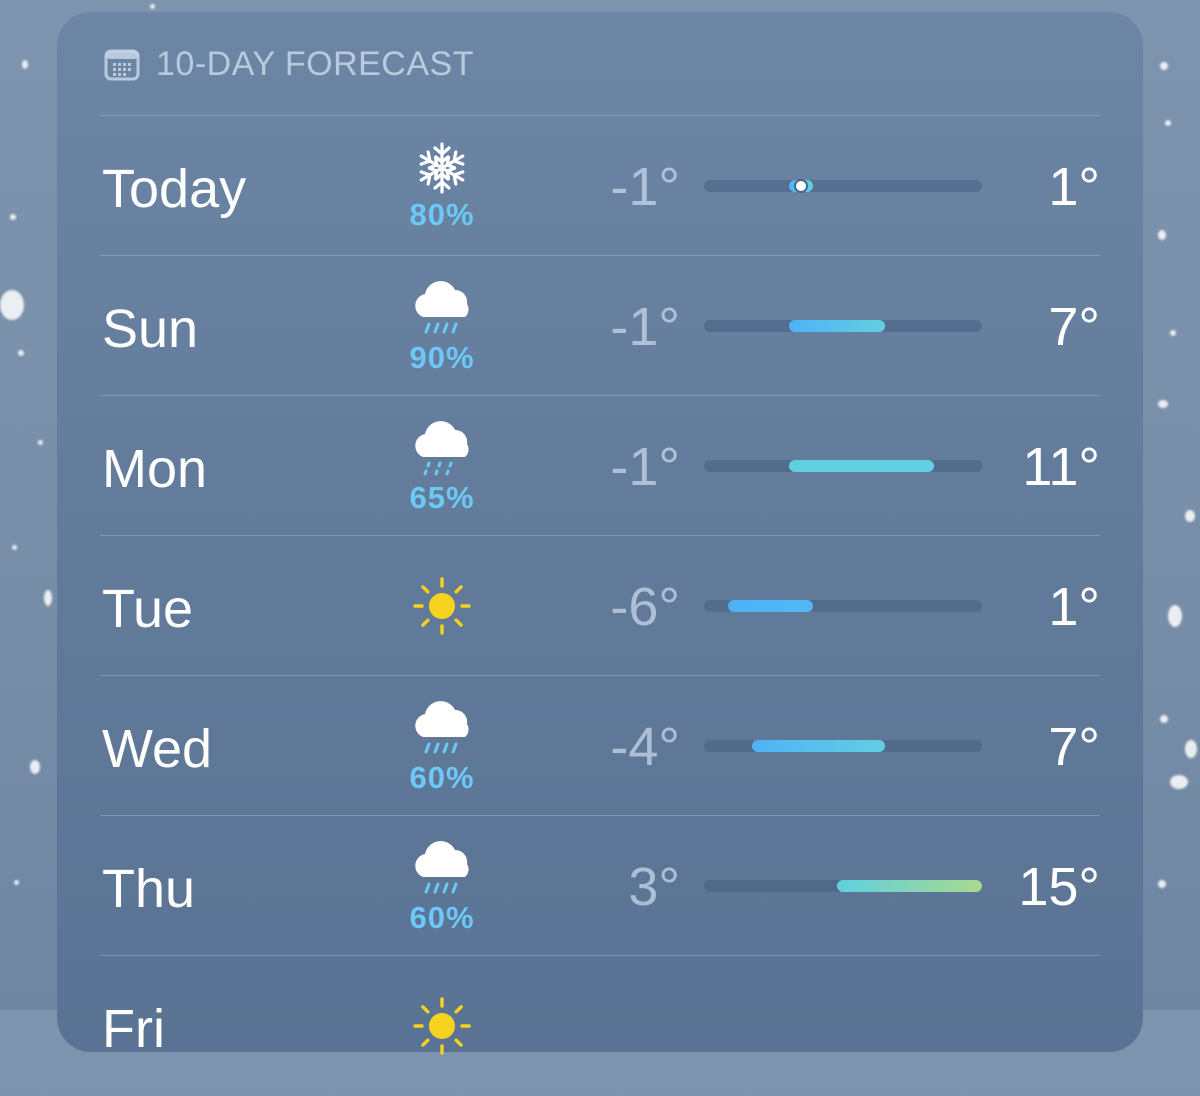  I want to click on forecast-row: Wed 60% -4° 7°, so click(600, 745).